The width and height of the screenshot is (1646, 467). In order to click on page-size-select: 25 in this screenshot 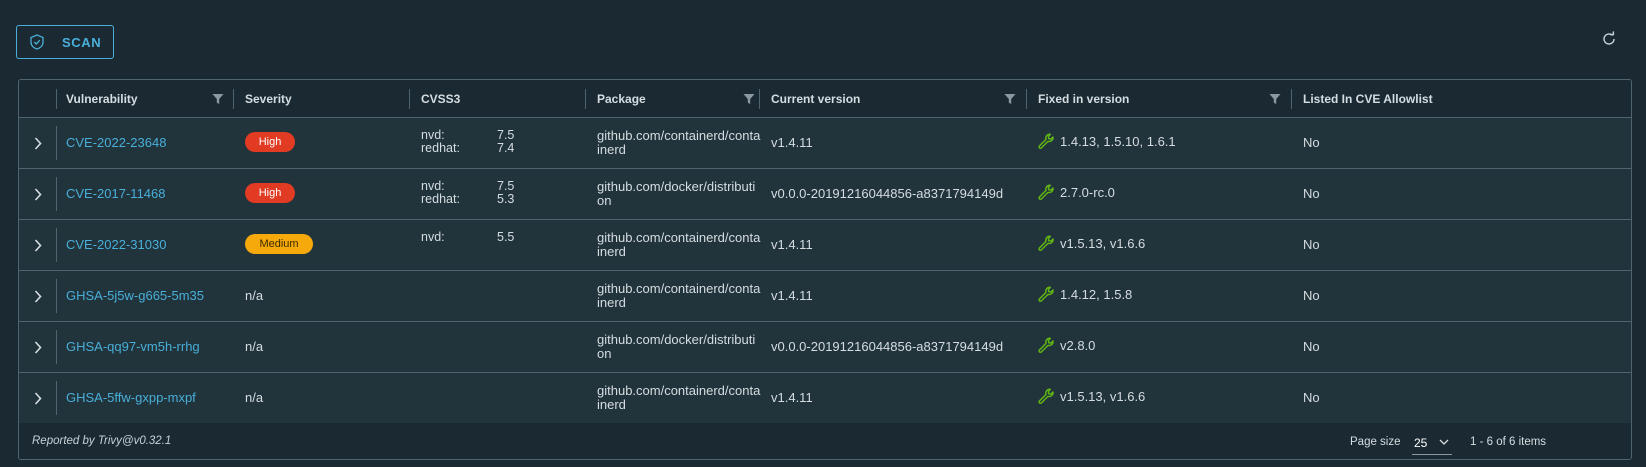, I will do `click(1432, 443)`.